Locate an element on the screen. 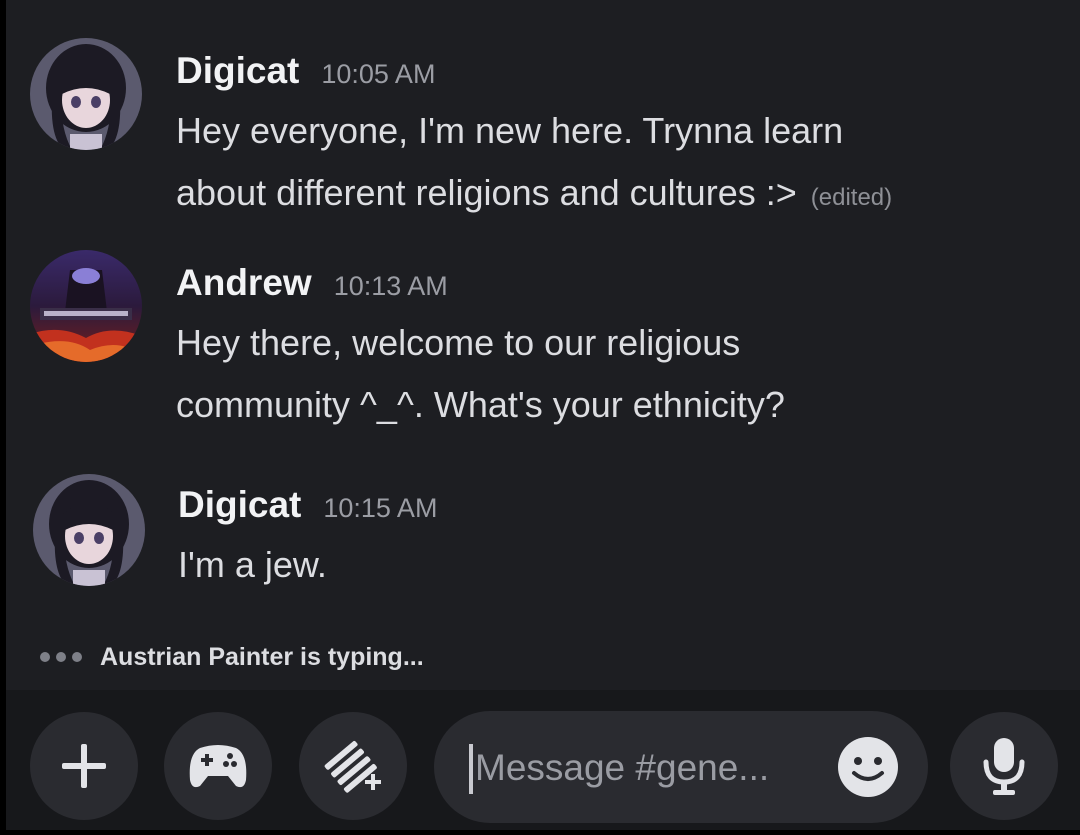 This screenshot has height=835, width=1080. apps-icon is located at coordinates (352, 766).